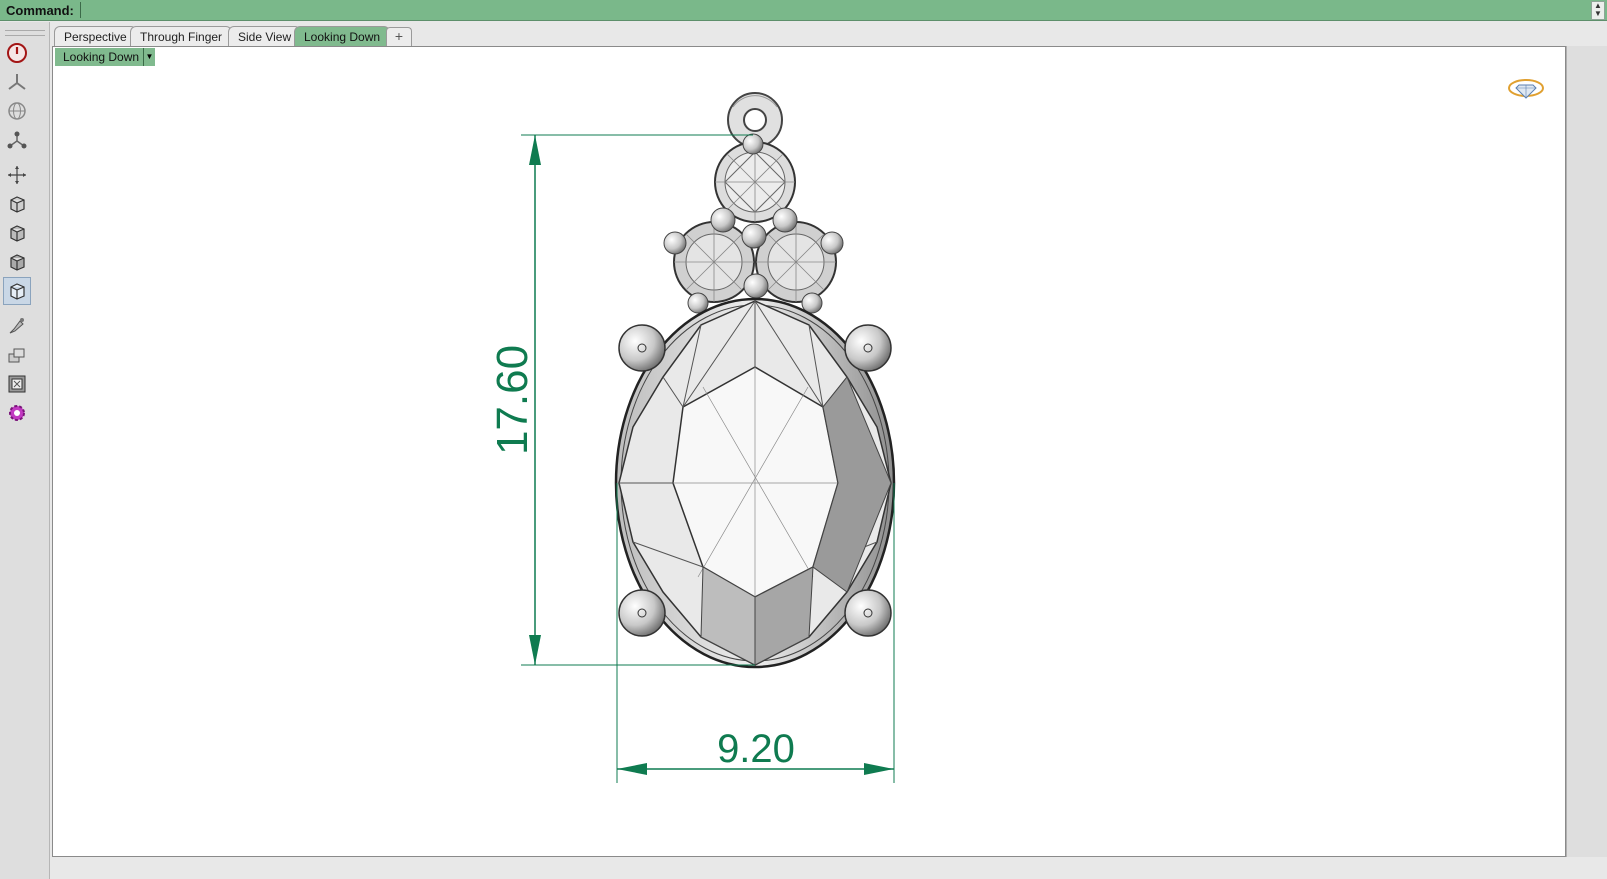 The image size is (1607, 879). I want to click on tab-side-view: Side View, so click(265, 36).